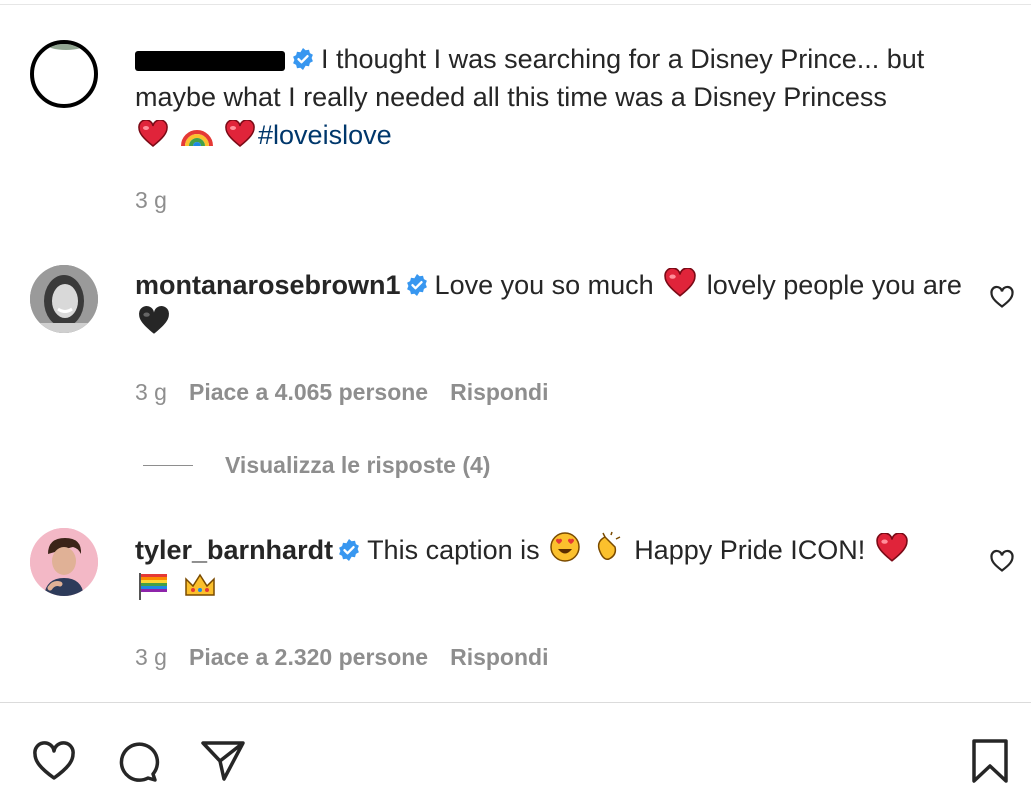 This screenshot has height=800, width=1031. I want to click on top-divider, so click(515, 4).